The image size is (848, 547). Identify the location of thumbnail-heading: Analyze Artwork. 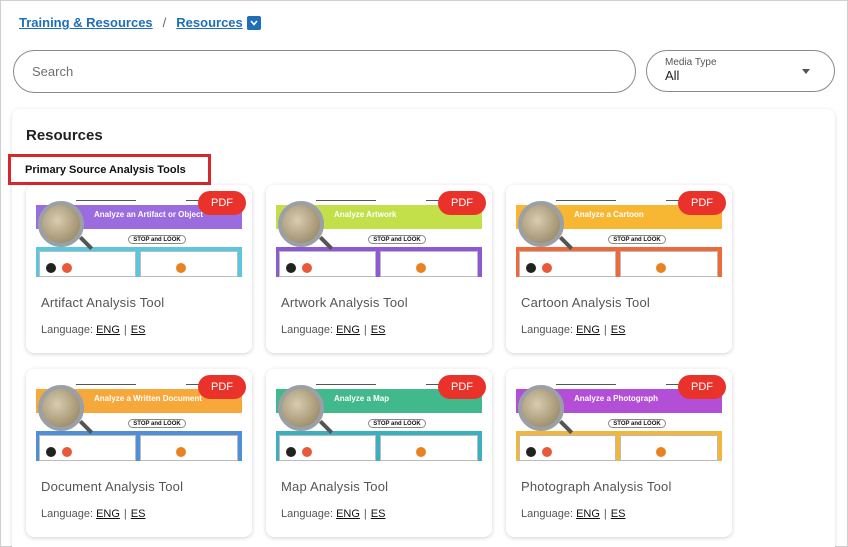
(365, 214).